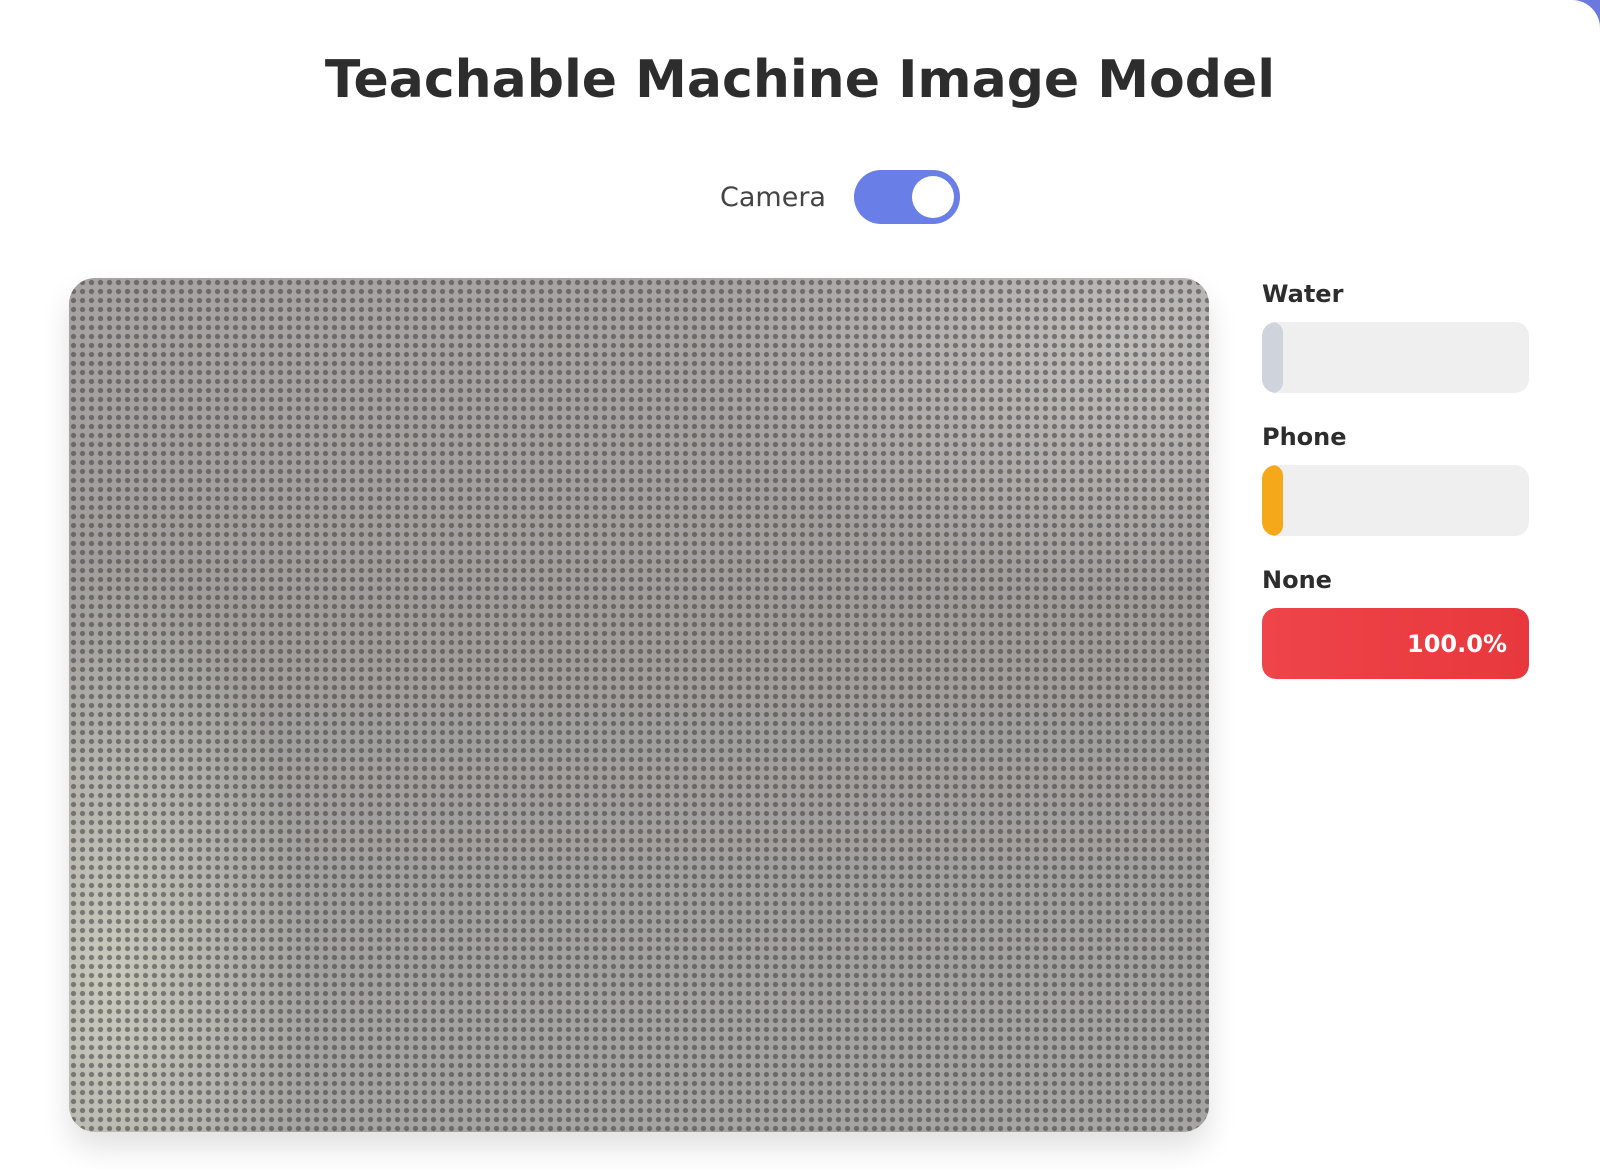 The width and height of the screenshot is (1600, 1169). Describe the element at coordinates (773, 197) in the screenshot. I see `camera-label: Camera` at that location.